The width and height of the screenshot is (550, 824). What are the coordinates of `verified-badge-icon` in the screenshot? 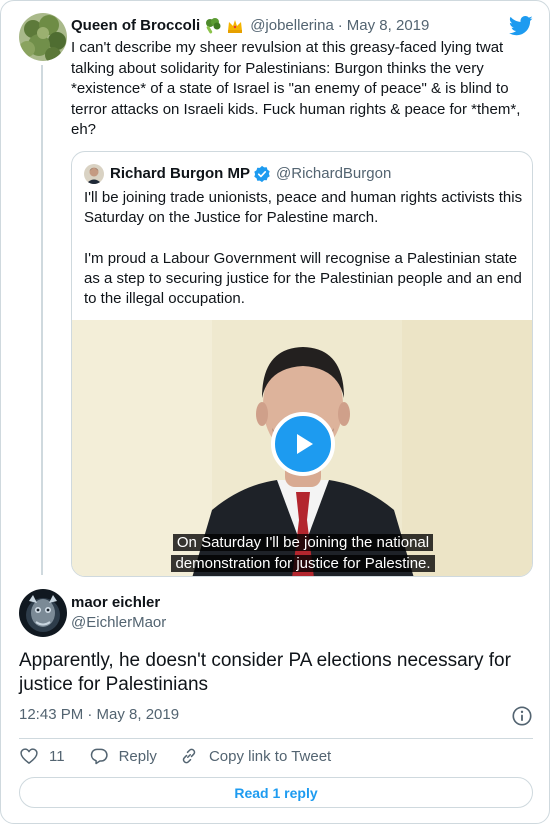 It's located at (262, 174).